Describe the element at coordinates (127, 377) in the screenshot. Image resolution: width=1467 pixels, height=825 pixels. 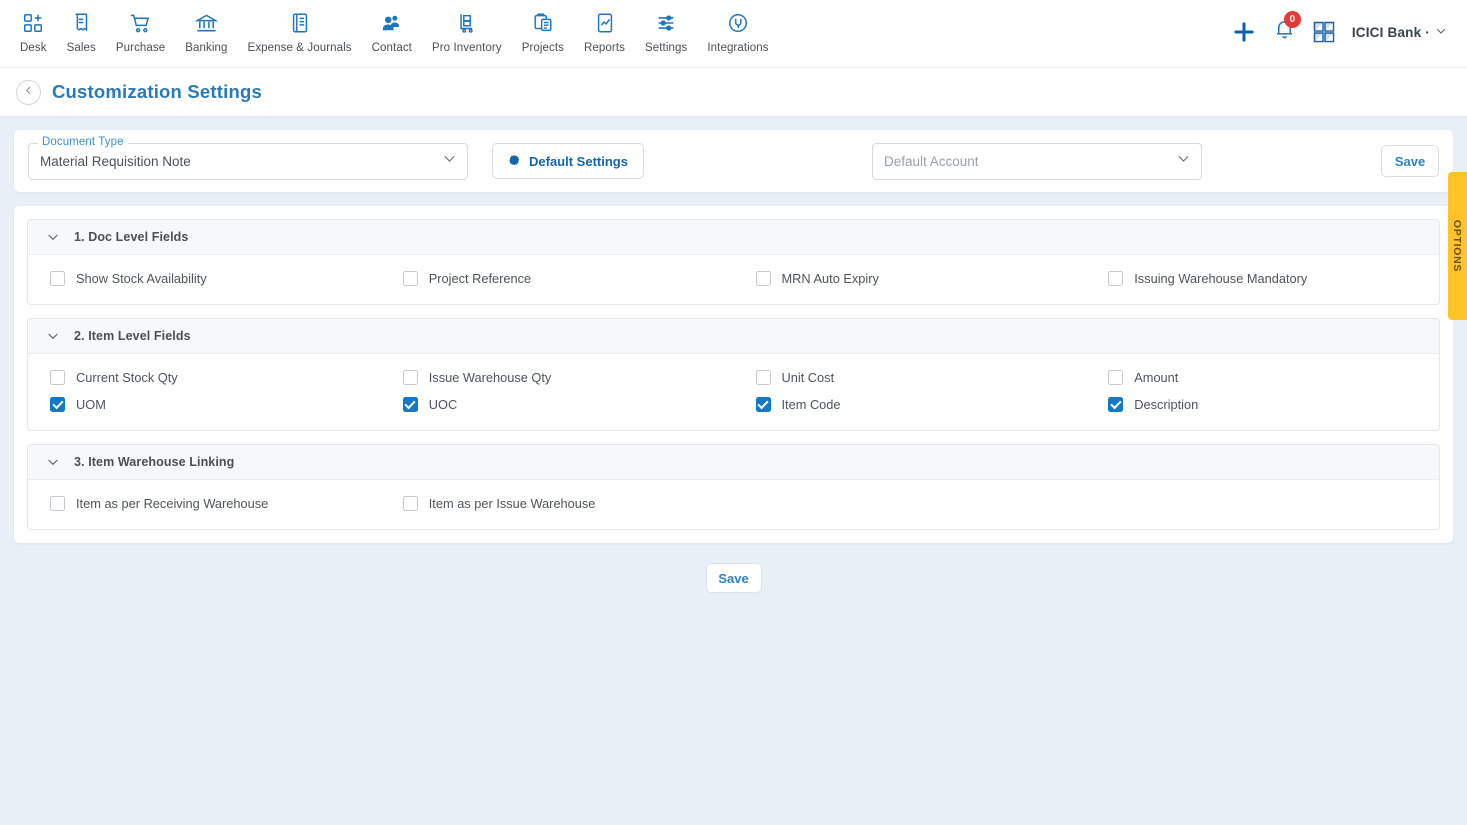
I see `checkbox-label: Current Stock Qty` at that location.